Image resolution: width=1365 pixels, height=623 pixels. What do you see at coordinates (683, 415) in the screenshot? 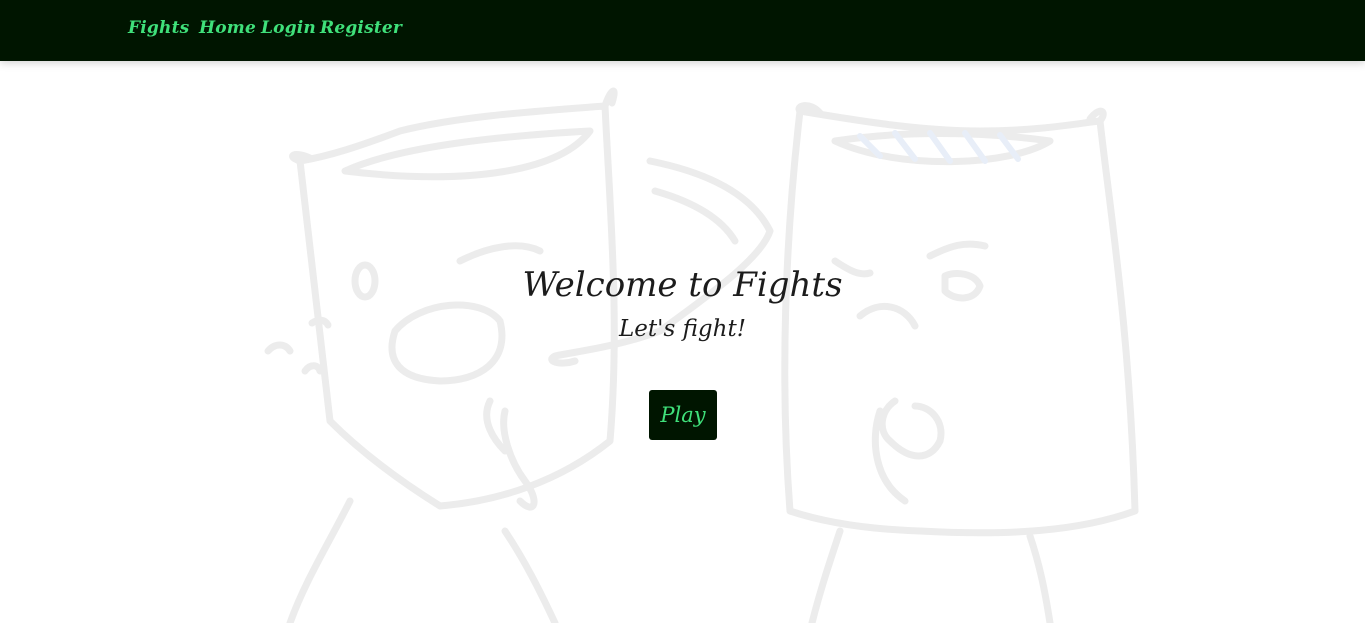
I see `play-button: Play` at bounding box center [683, 415].